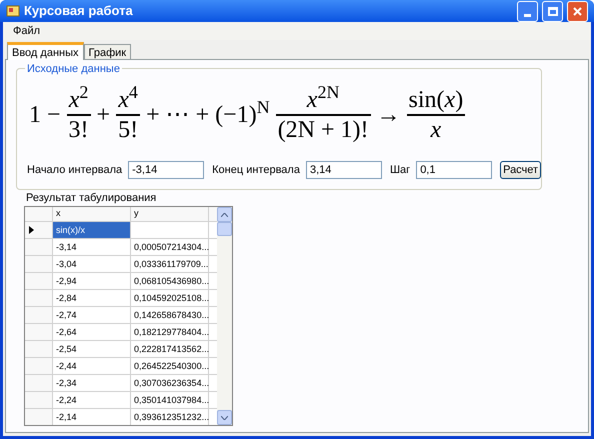 This screenshot has height=439, width=594. What do you see at coordinates (92, 383) in the screenshot?
I see `table-cell: -2,34` at bounding box center [92, 383].